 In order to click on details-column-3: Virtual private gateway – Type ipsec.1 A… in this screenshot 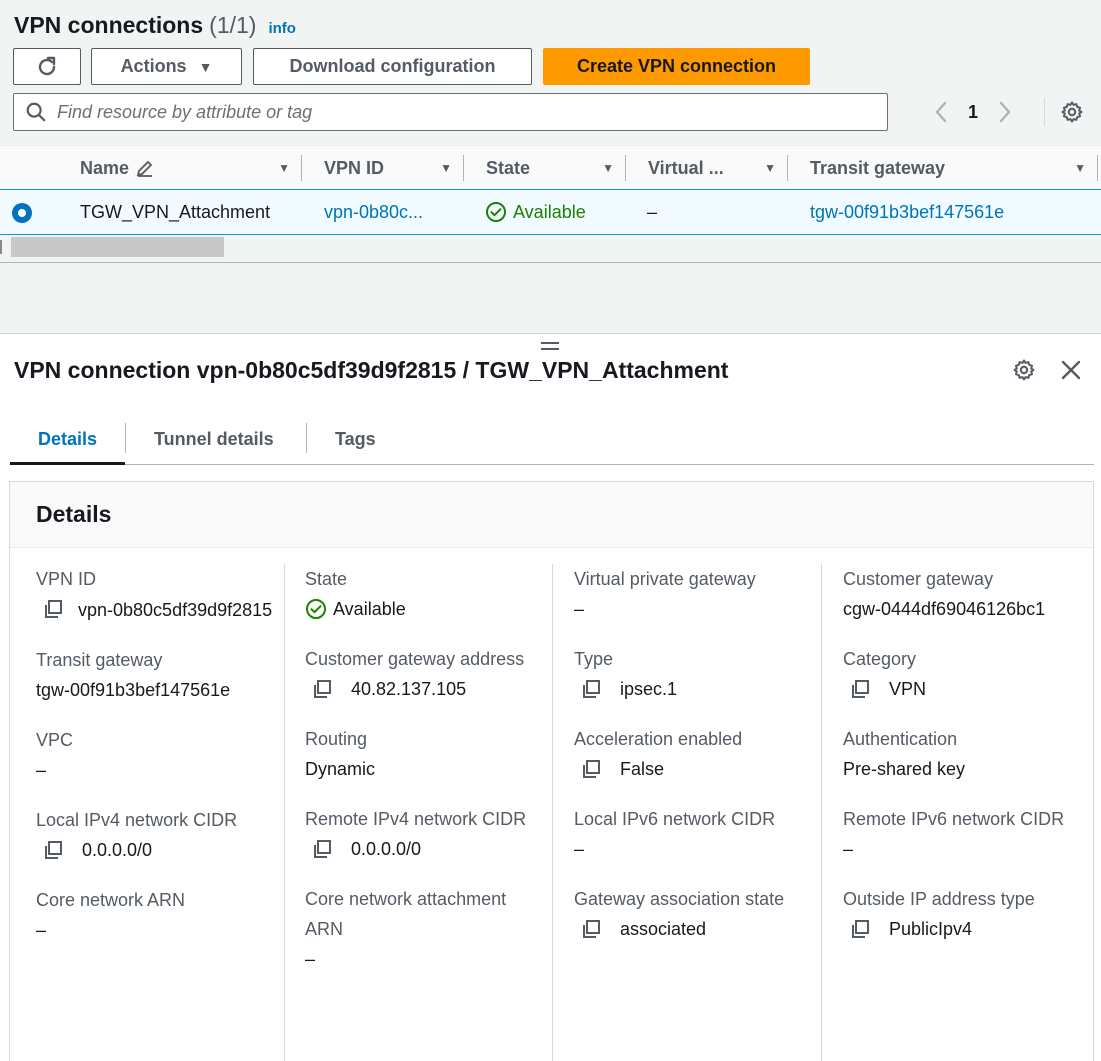, I will do `click(694, 764)`.